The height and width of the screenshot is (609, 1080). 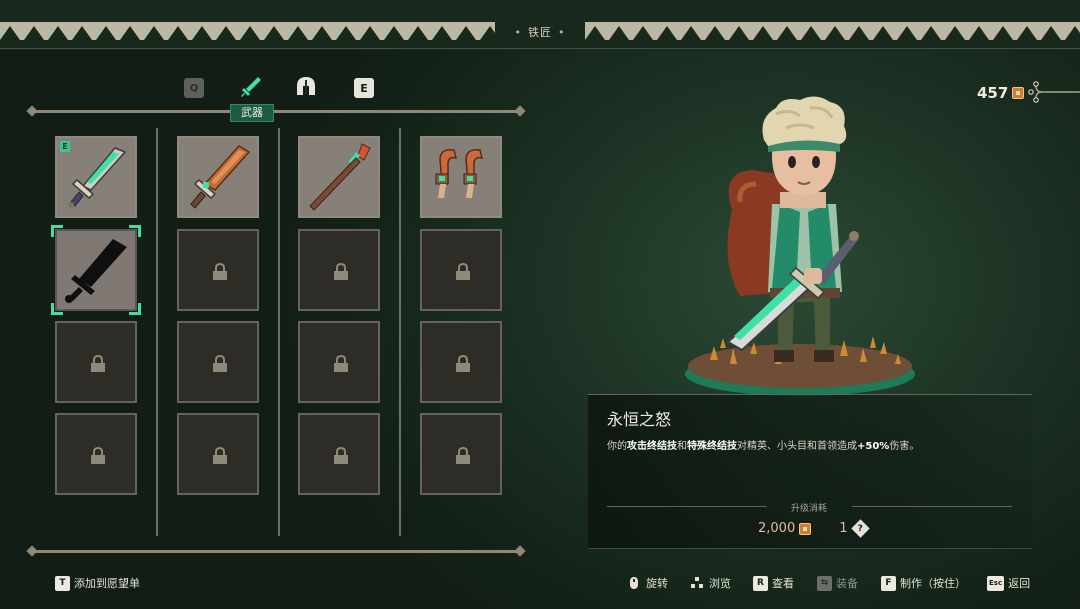 I want to click on spear-icon, so click(x=340, y=177).